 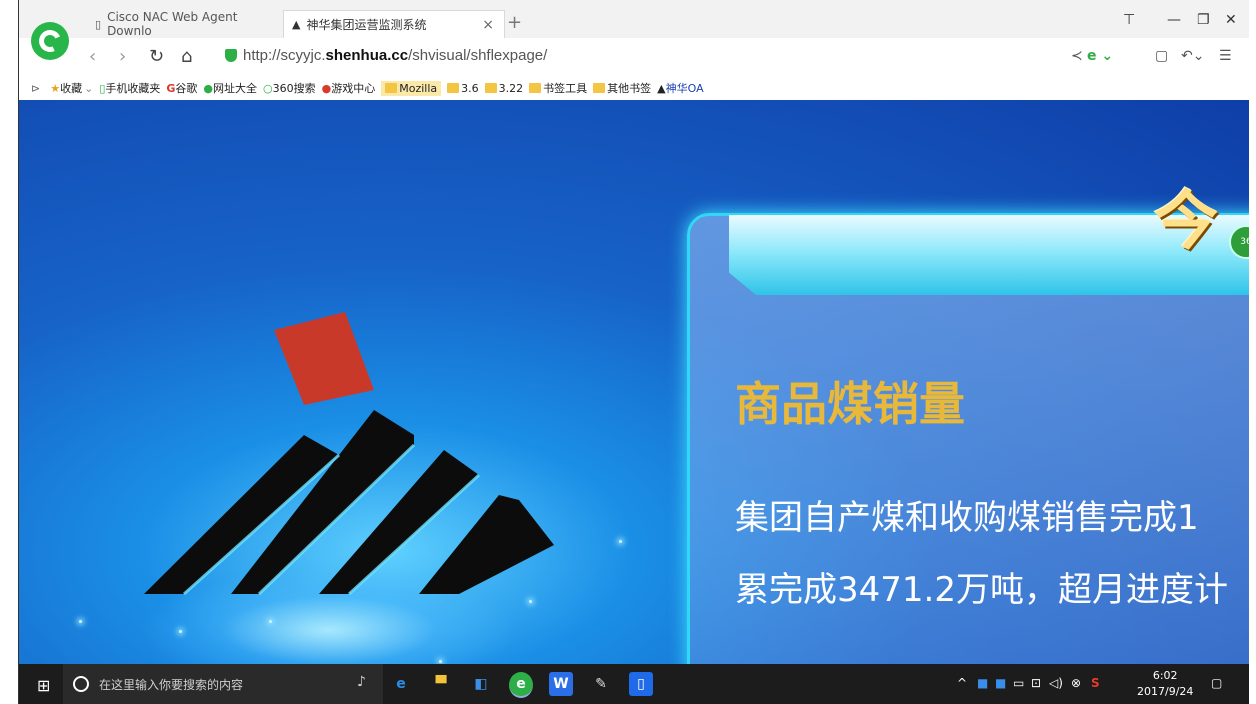 What do you see at coordinates (294, 88) in the screenshot?
I see `bookmark-label: 360搜索` at bounding box center [294, 88].